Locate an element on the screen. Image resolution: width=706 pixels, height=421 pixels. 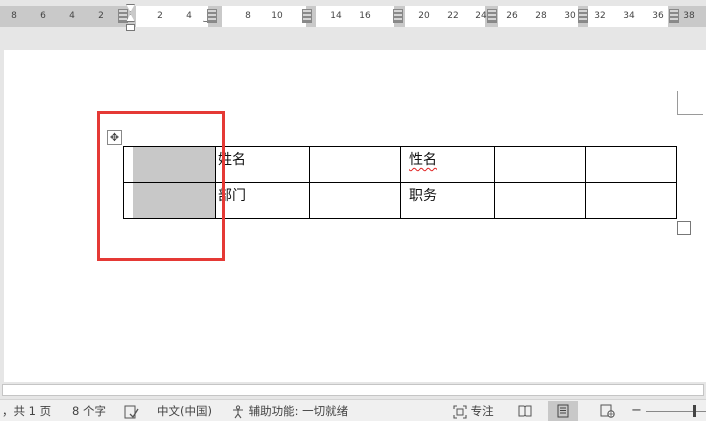
zoom-slider-thumb is located at coordinates (694, 411).